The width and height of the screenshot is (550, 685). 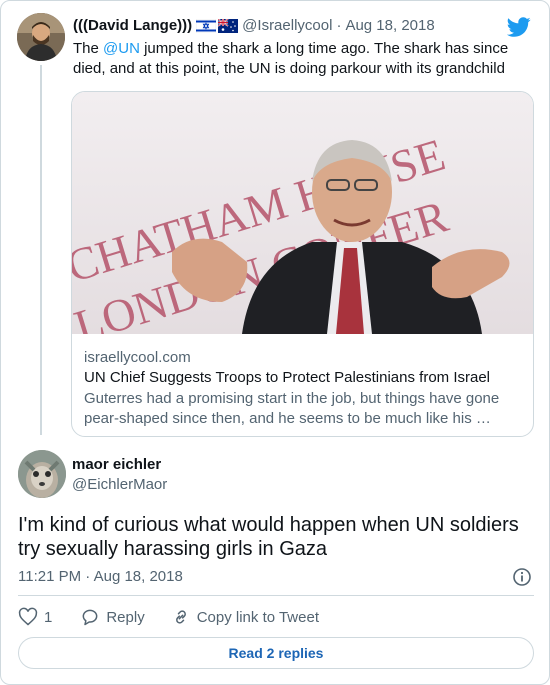 I want to click on main-author-name: maor eichler, so click(x=116, y=464).